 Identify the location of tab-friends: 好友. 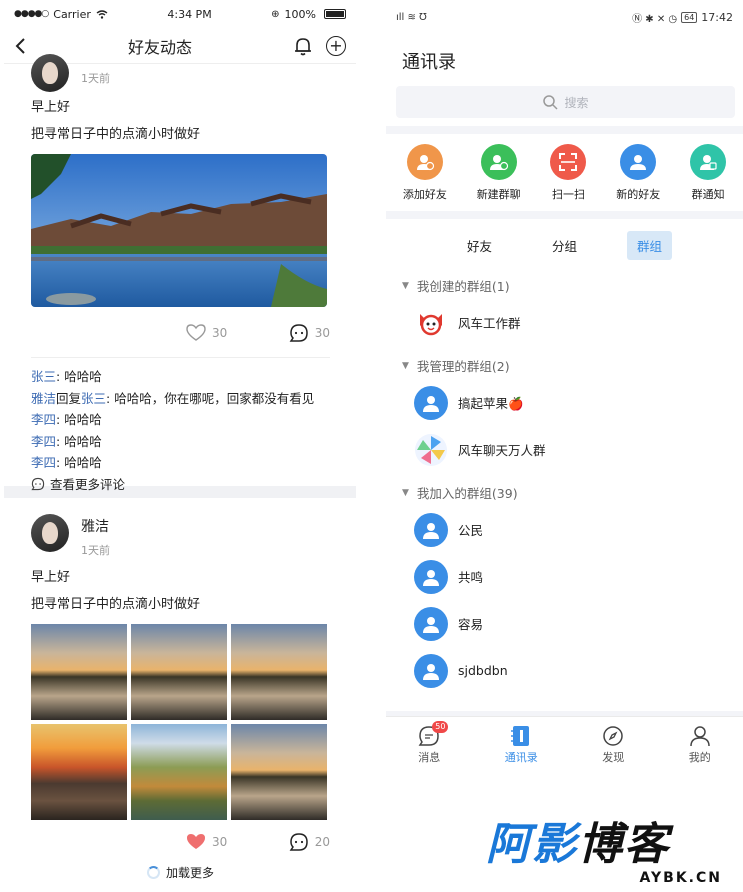
(479, 245).